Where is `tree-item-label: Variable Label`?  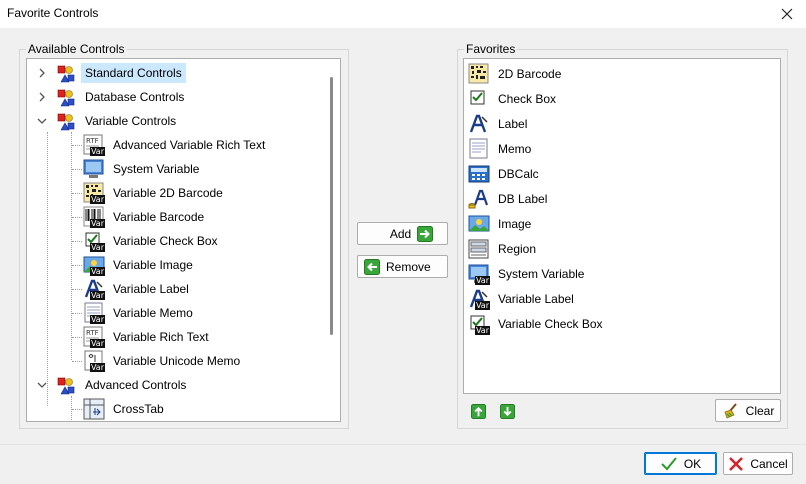
tree-item-label: Variable Label is located at coordinates (151, 289).